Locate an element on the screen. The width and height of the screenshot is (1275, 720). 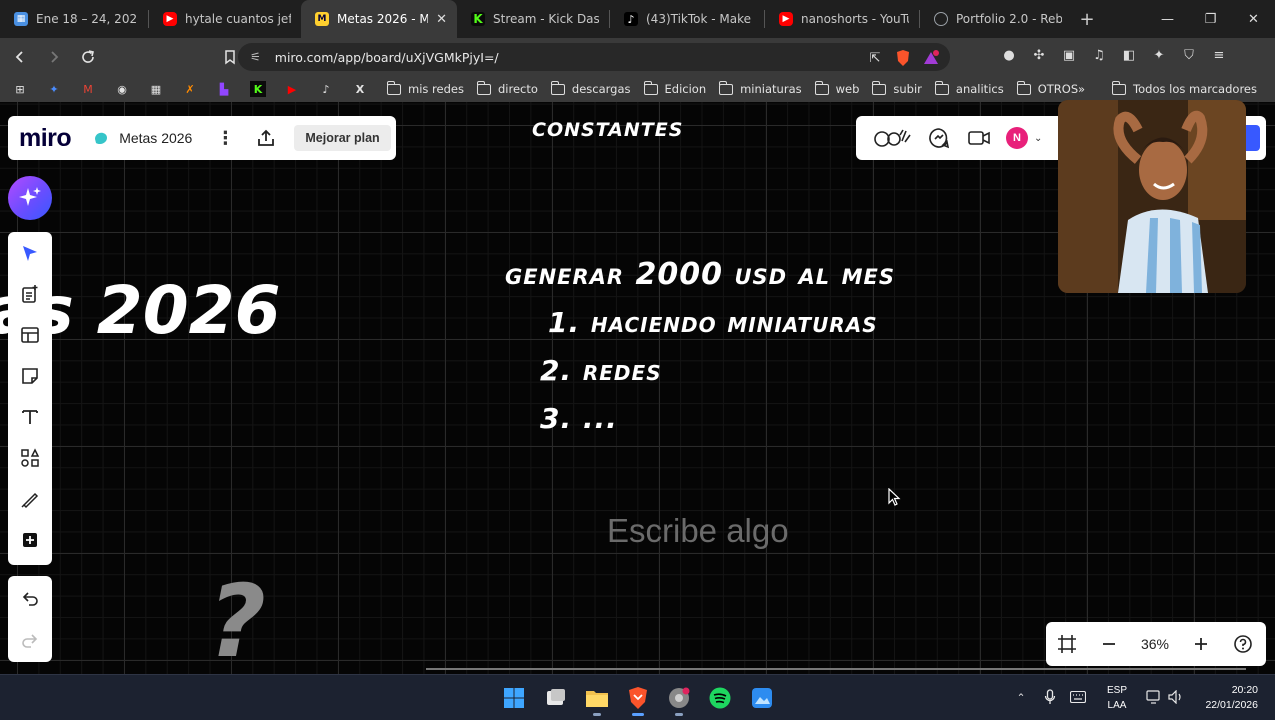
goal-text: generar 2000 usd al mes is located at coordinates (700, 274).